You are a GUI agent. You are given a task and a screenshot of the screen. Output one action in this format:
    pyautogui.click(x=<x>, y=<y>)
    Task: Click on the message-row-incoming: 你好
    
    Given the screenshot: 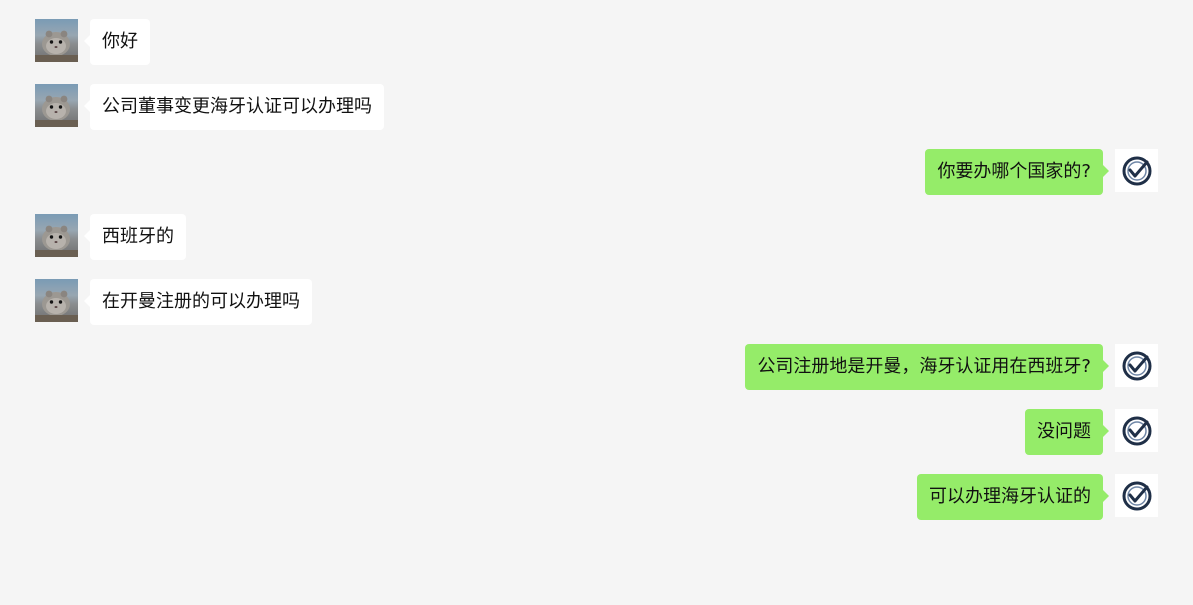 What is the action you would take?
    pyautogui.click(x=596, y=42)
    